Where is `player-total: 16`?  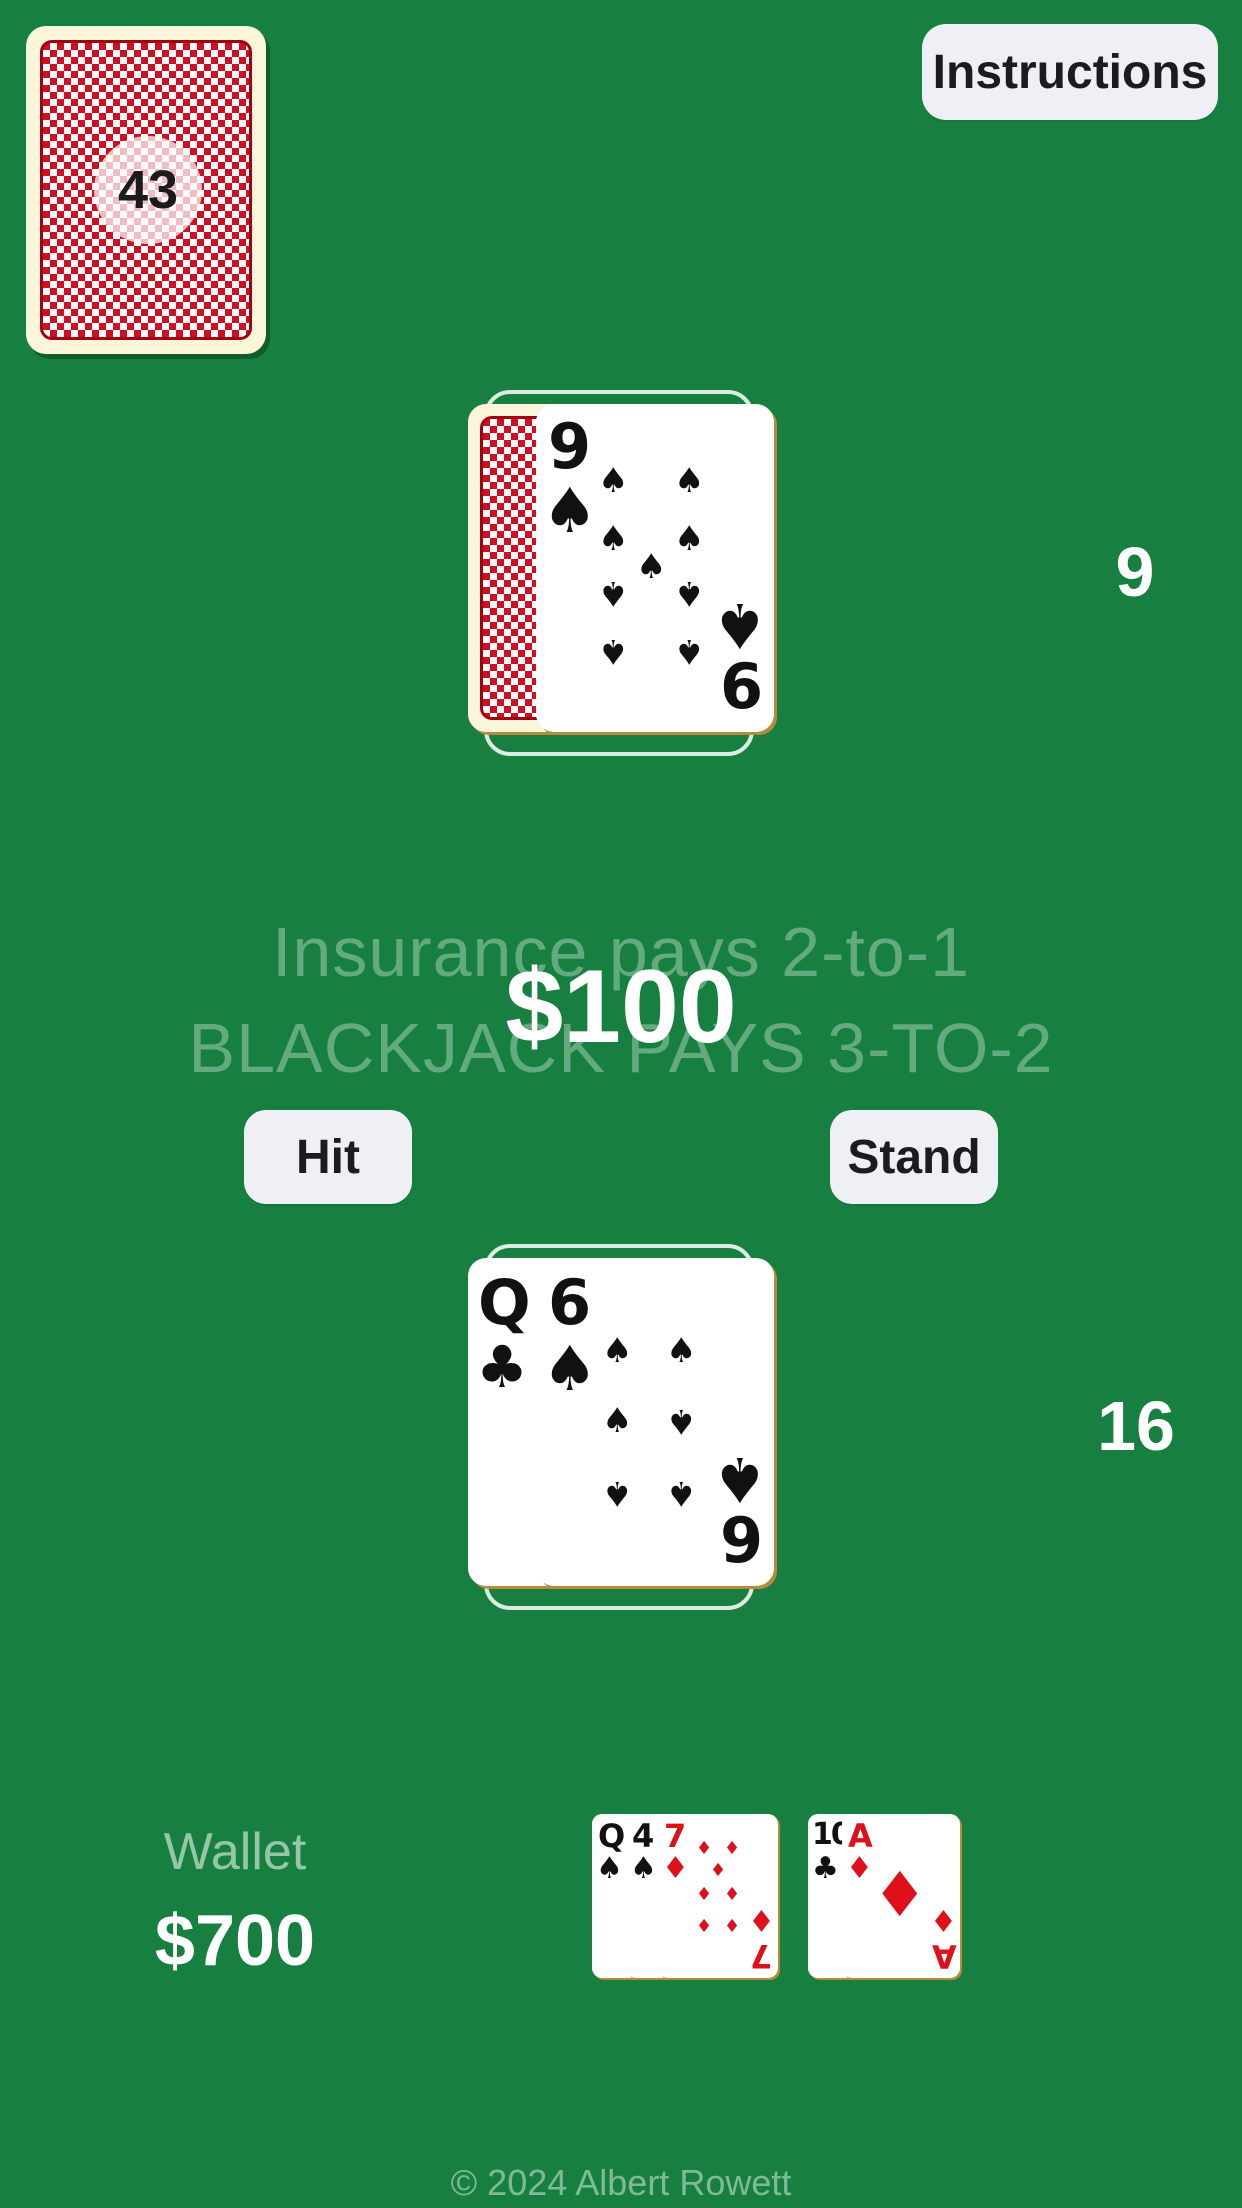 player-total: 16 is located at coordinates (1136, 1426).